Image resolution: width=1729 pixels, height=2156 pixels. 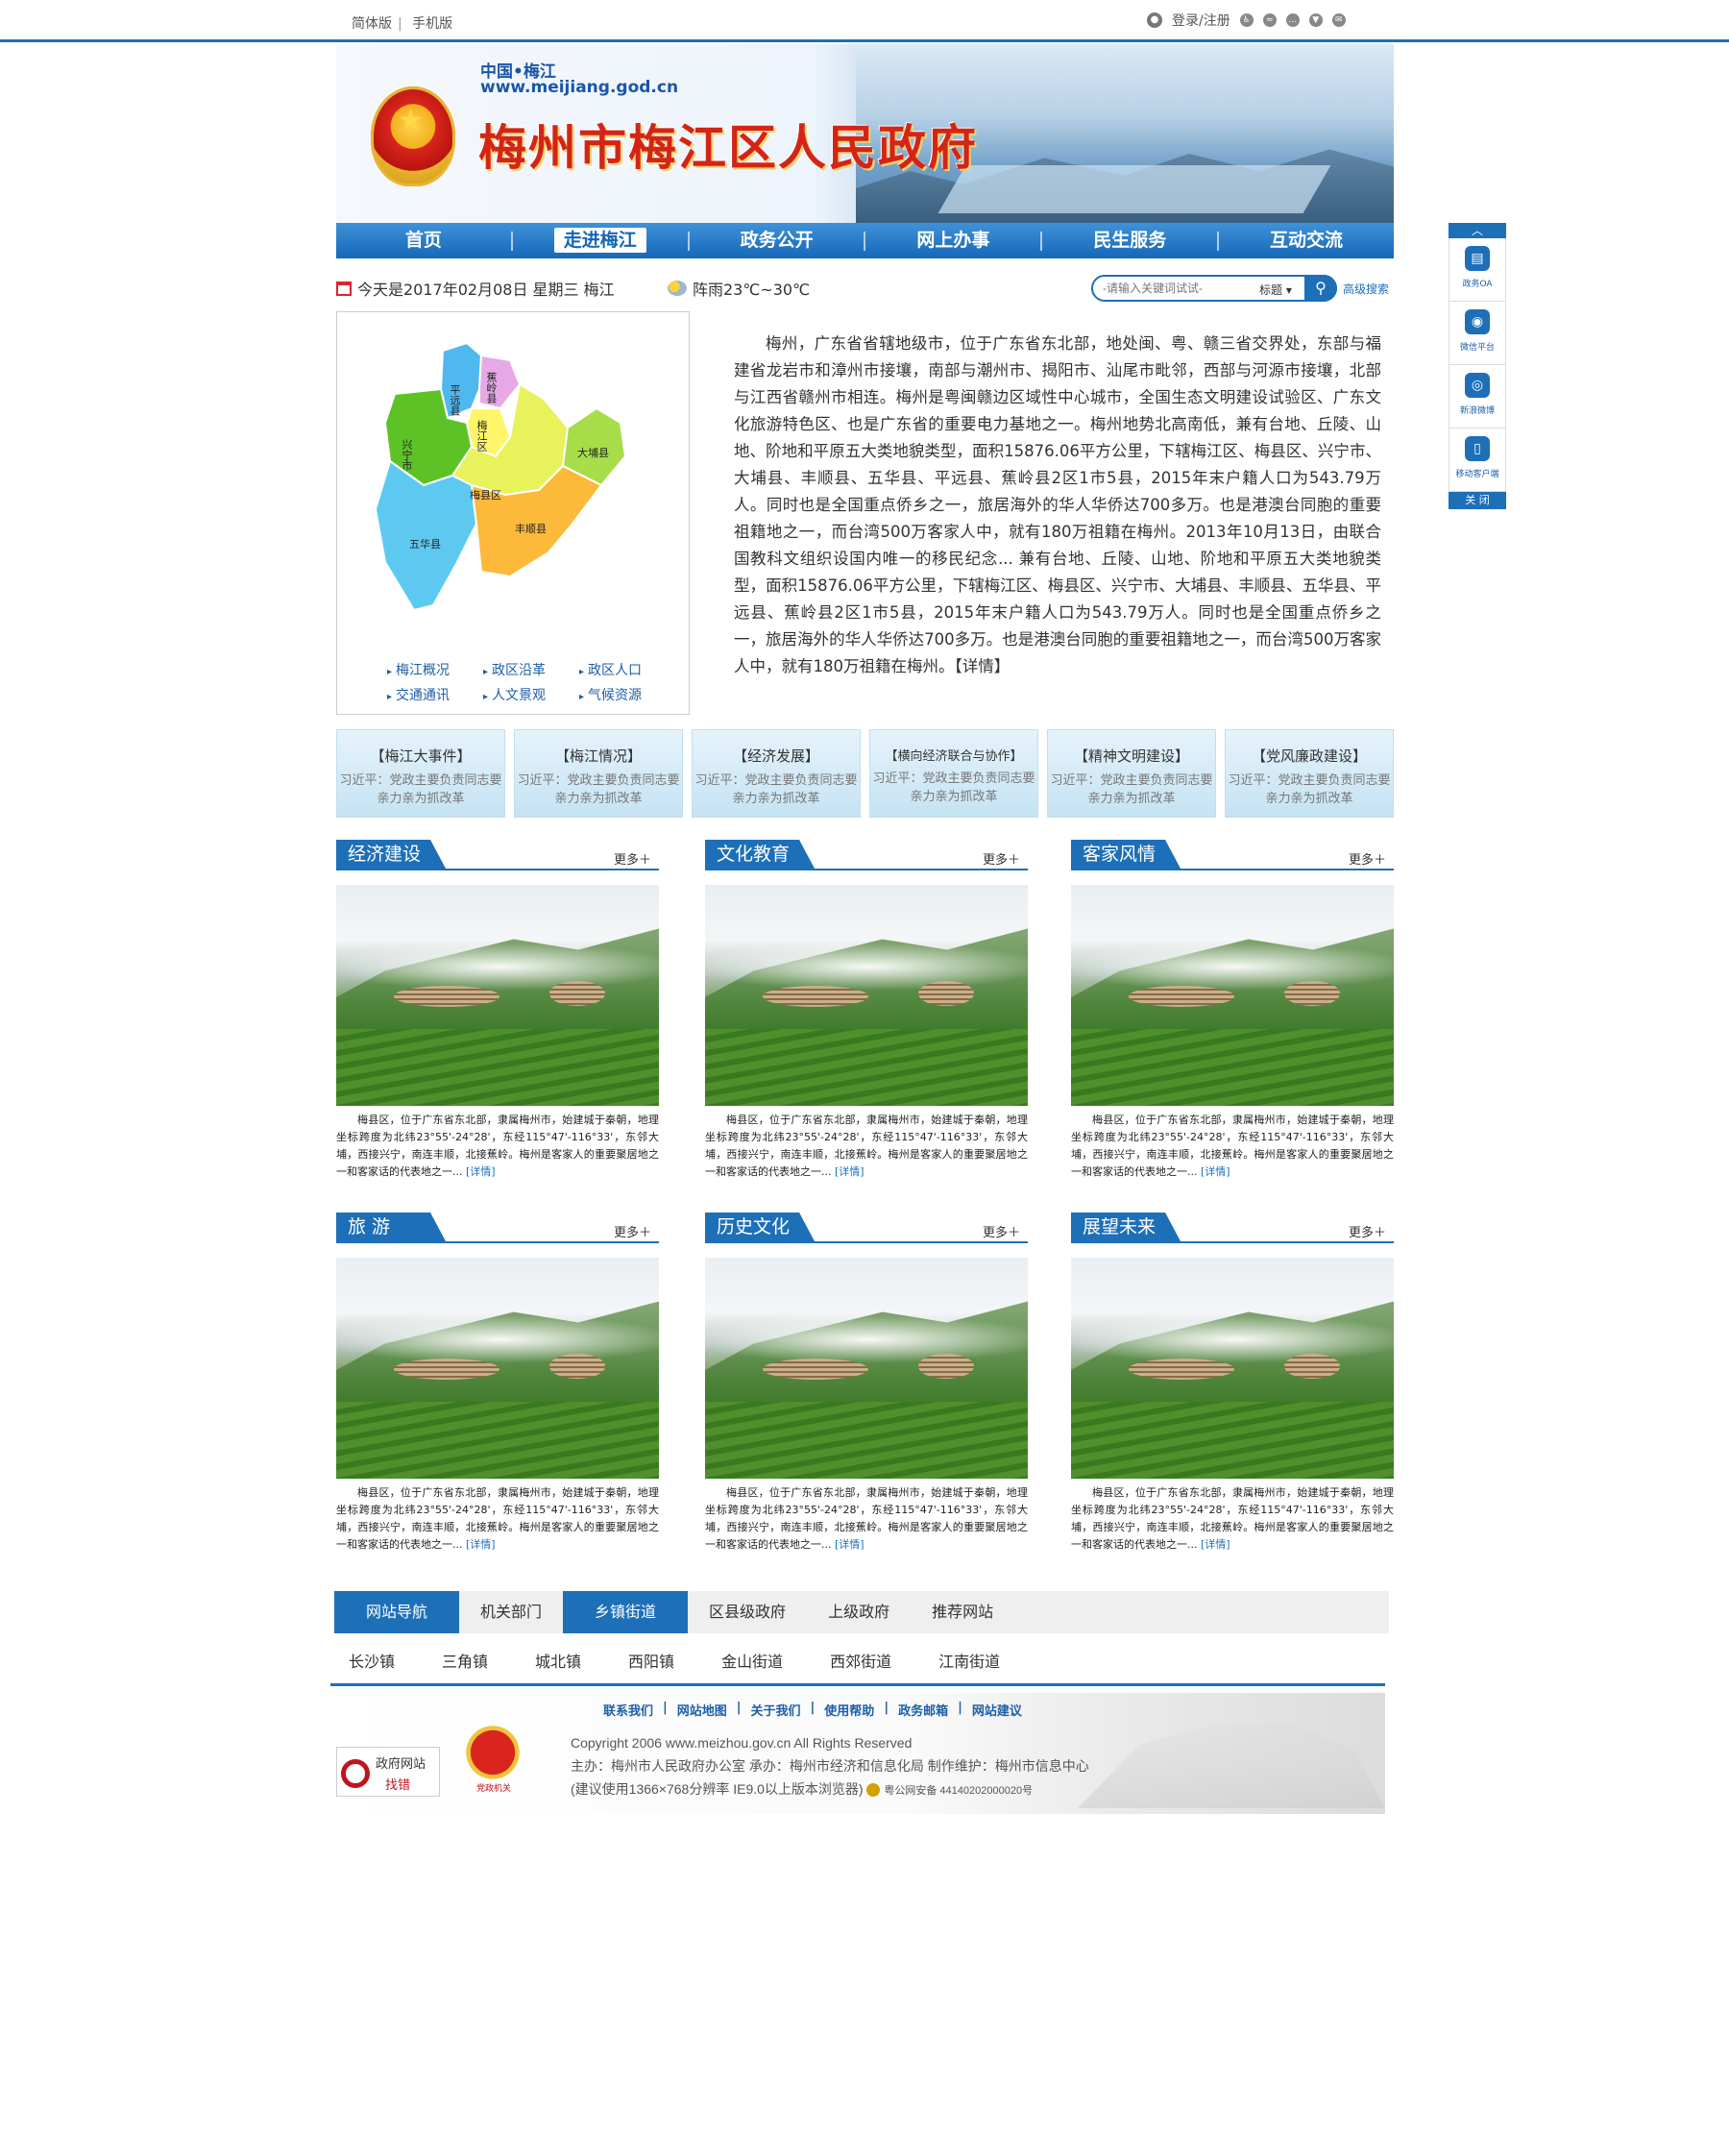 I want to click on nav-item-gov-affairs: 政务公开, so click(x=777, y=241).